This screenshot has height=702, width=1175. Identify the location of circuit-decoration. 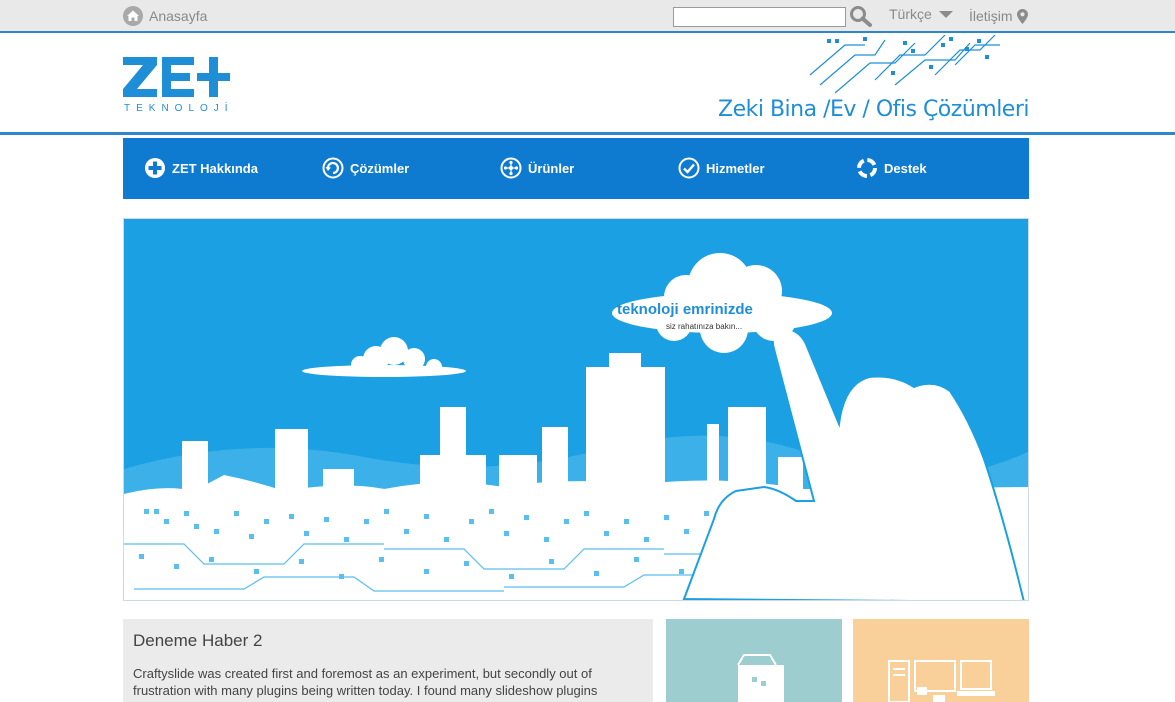
(904, 64).